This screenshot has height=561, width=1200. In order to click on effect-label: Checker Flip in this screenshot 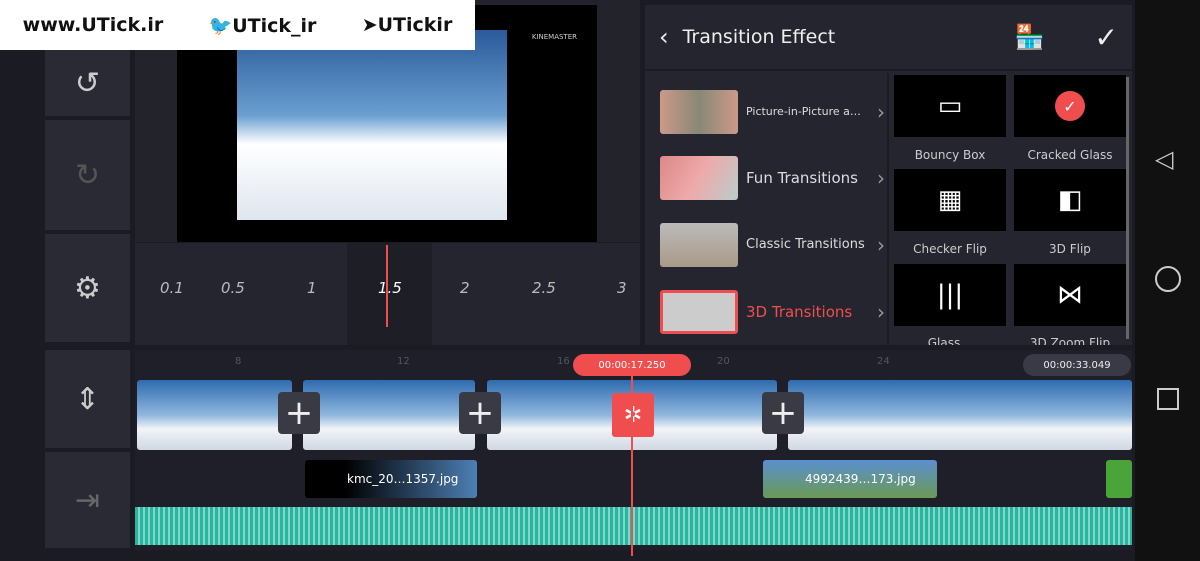, I will do `click(950, 249)`.